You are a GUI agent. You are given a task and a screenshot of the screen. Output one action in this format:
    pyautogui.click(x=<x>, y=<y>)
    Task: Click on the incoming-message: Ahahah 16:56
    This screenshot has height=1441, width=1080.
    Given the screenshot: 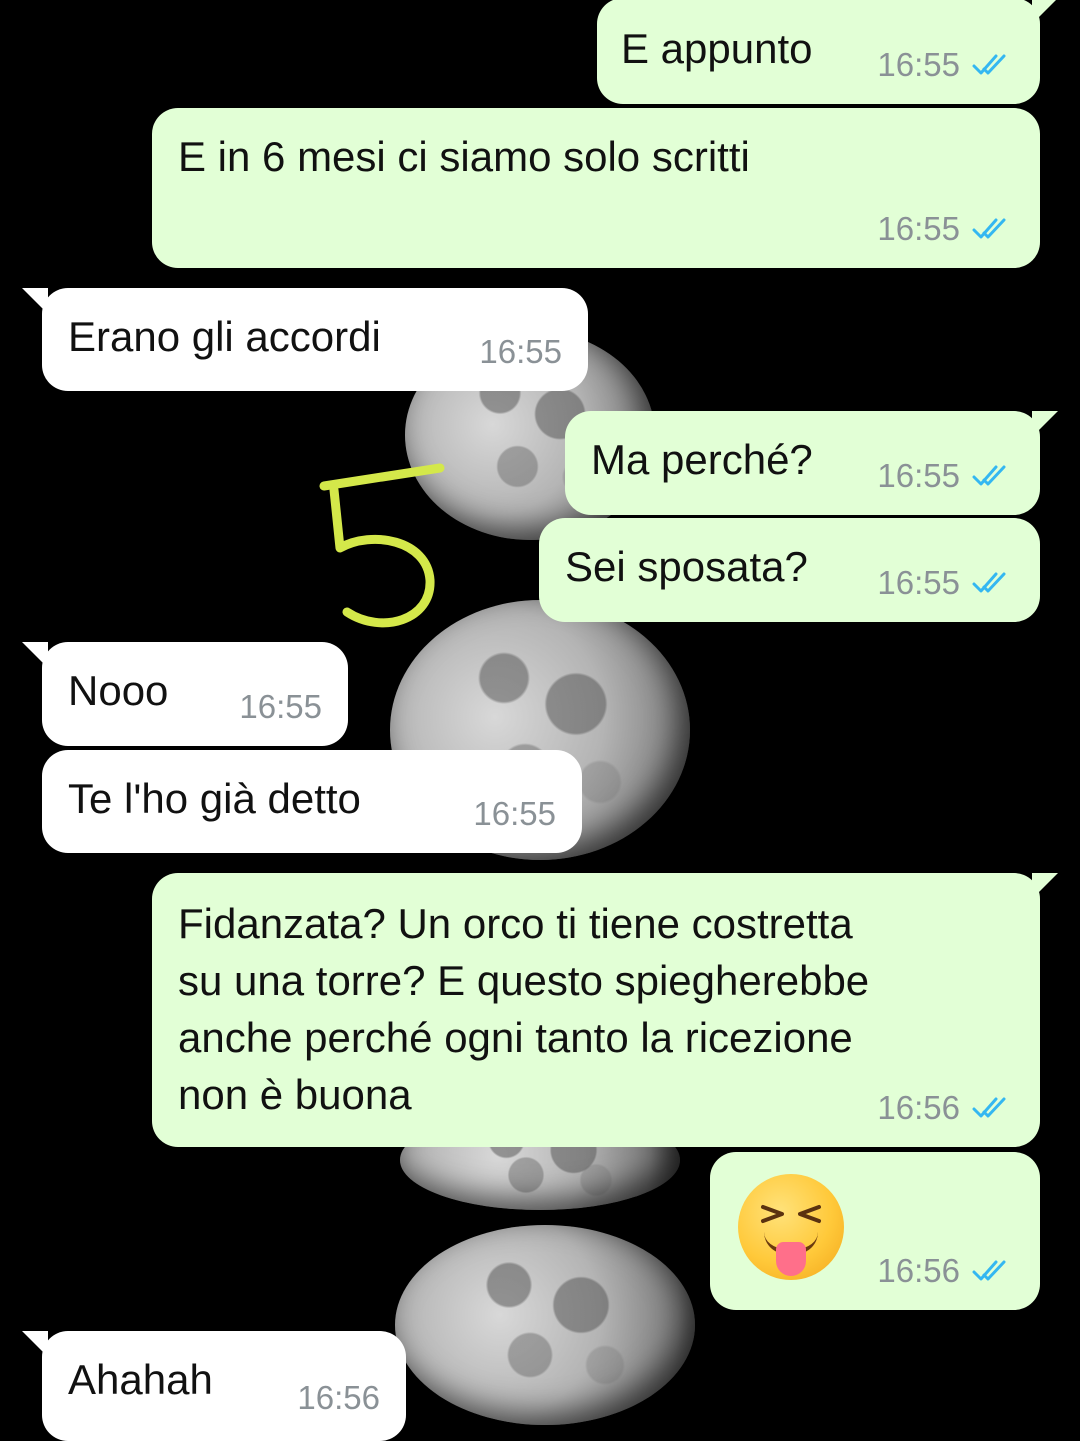 What is the action you would take?
    pyautogui.click(x=214, y=1386)
    